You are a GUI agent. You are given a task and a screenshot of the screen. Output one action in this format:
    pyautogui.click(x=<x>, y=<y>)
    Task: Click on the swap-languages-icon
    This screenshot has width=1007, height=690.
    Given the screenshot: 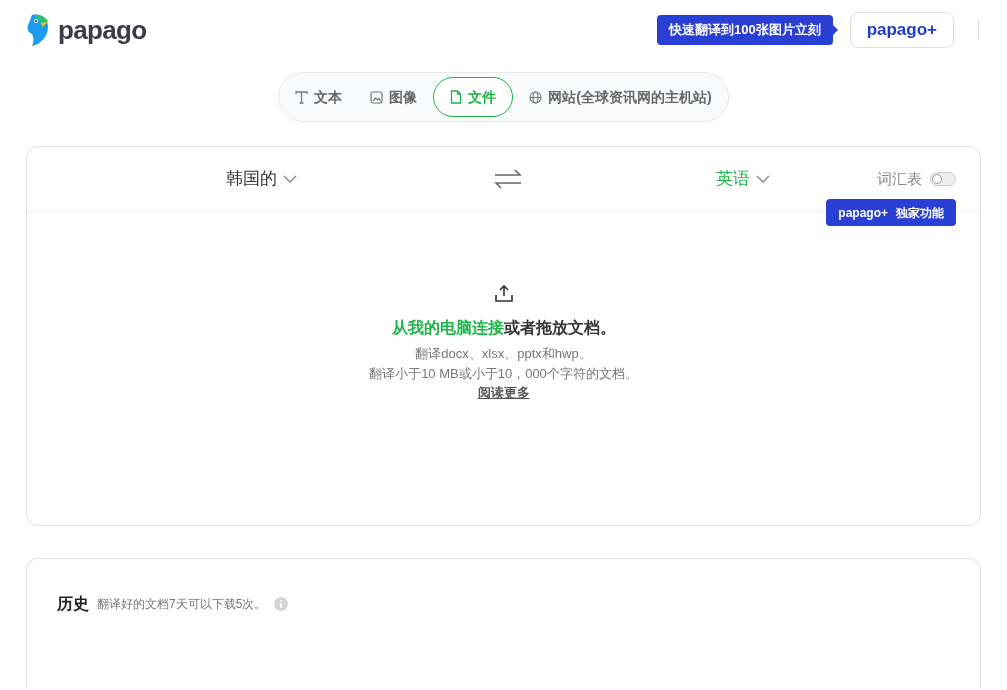 What is the action you would take?
    pyautogui.click(x=508, y=179)
    